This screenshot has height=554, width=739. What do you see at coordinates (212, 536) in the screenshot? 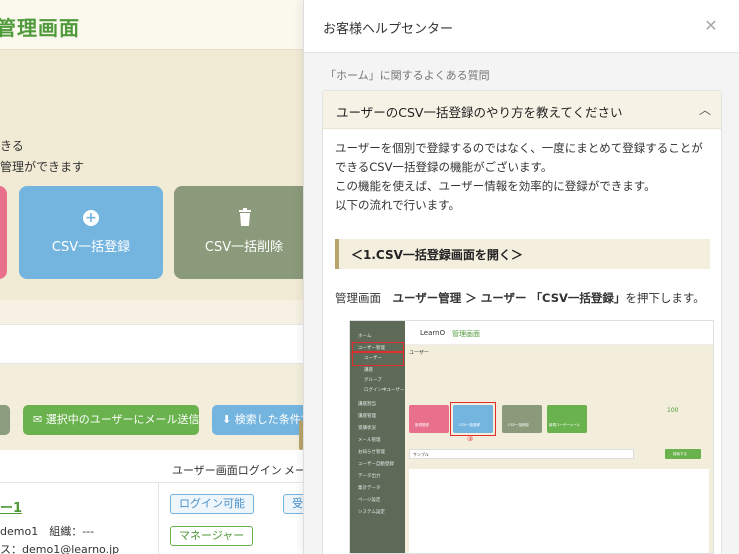
I see `role-badge: マネージャー` at bounding box center [212, 536].